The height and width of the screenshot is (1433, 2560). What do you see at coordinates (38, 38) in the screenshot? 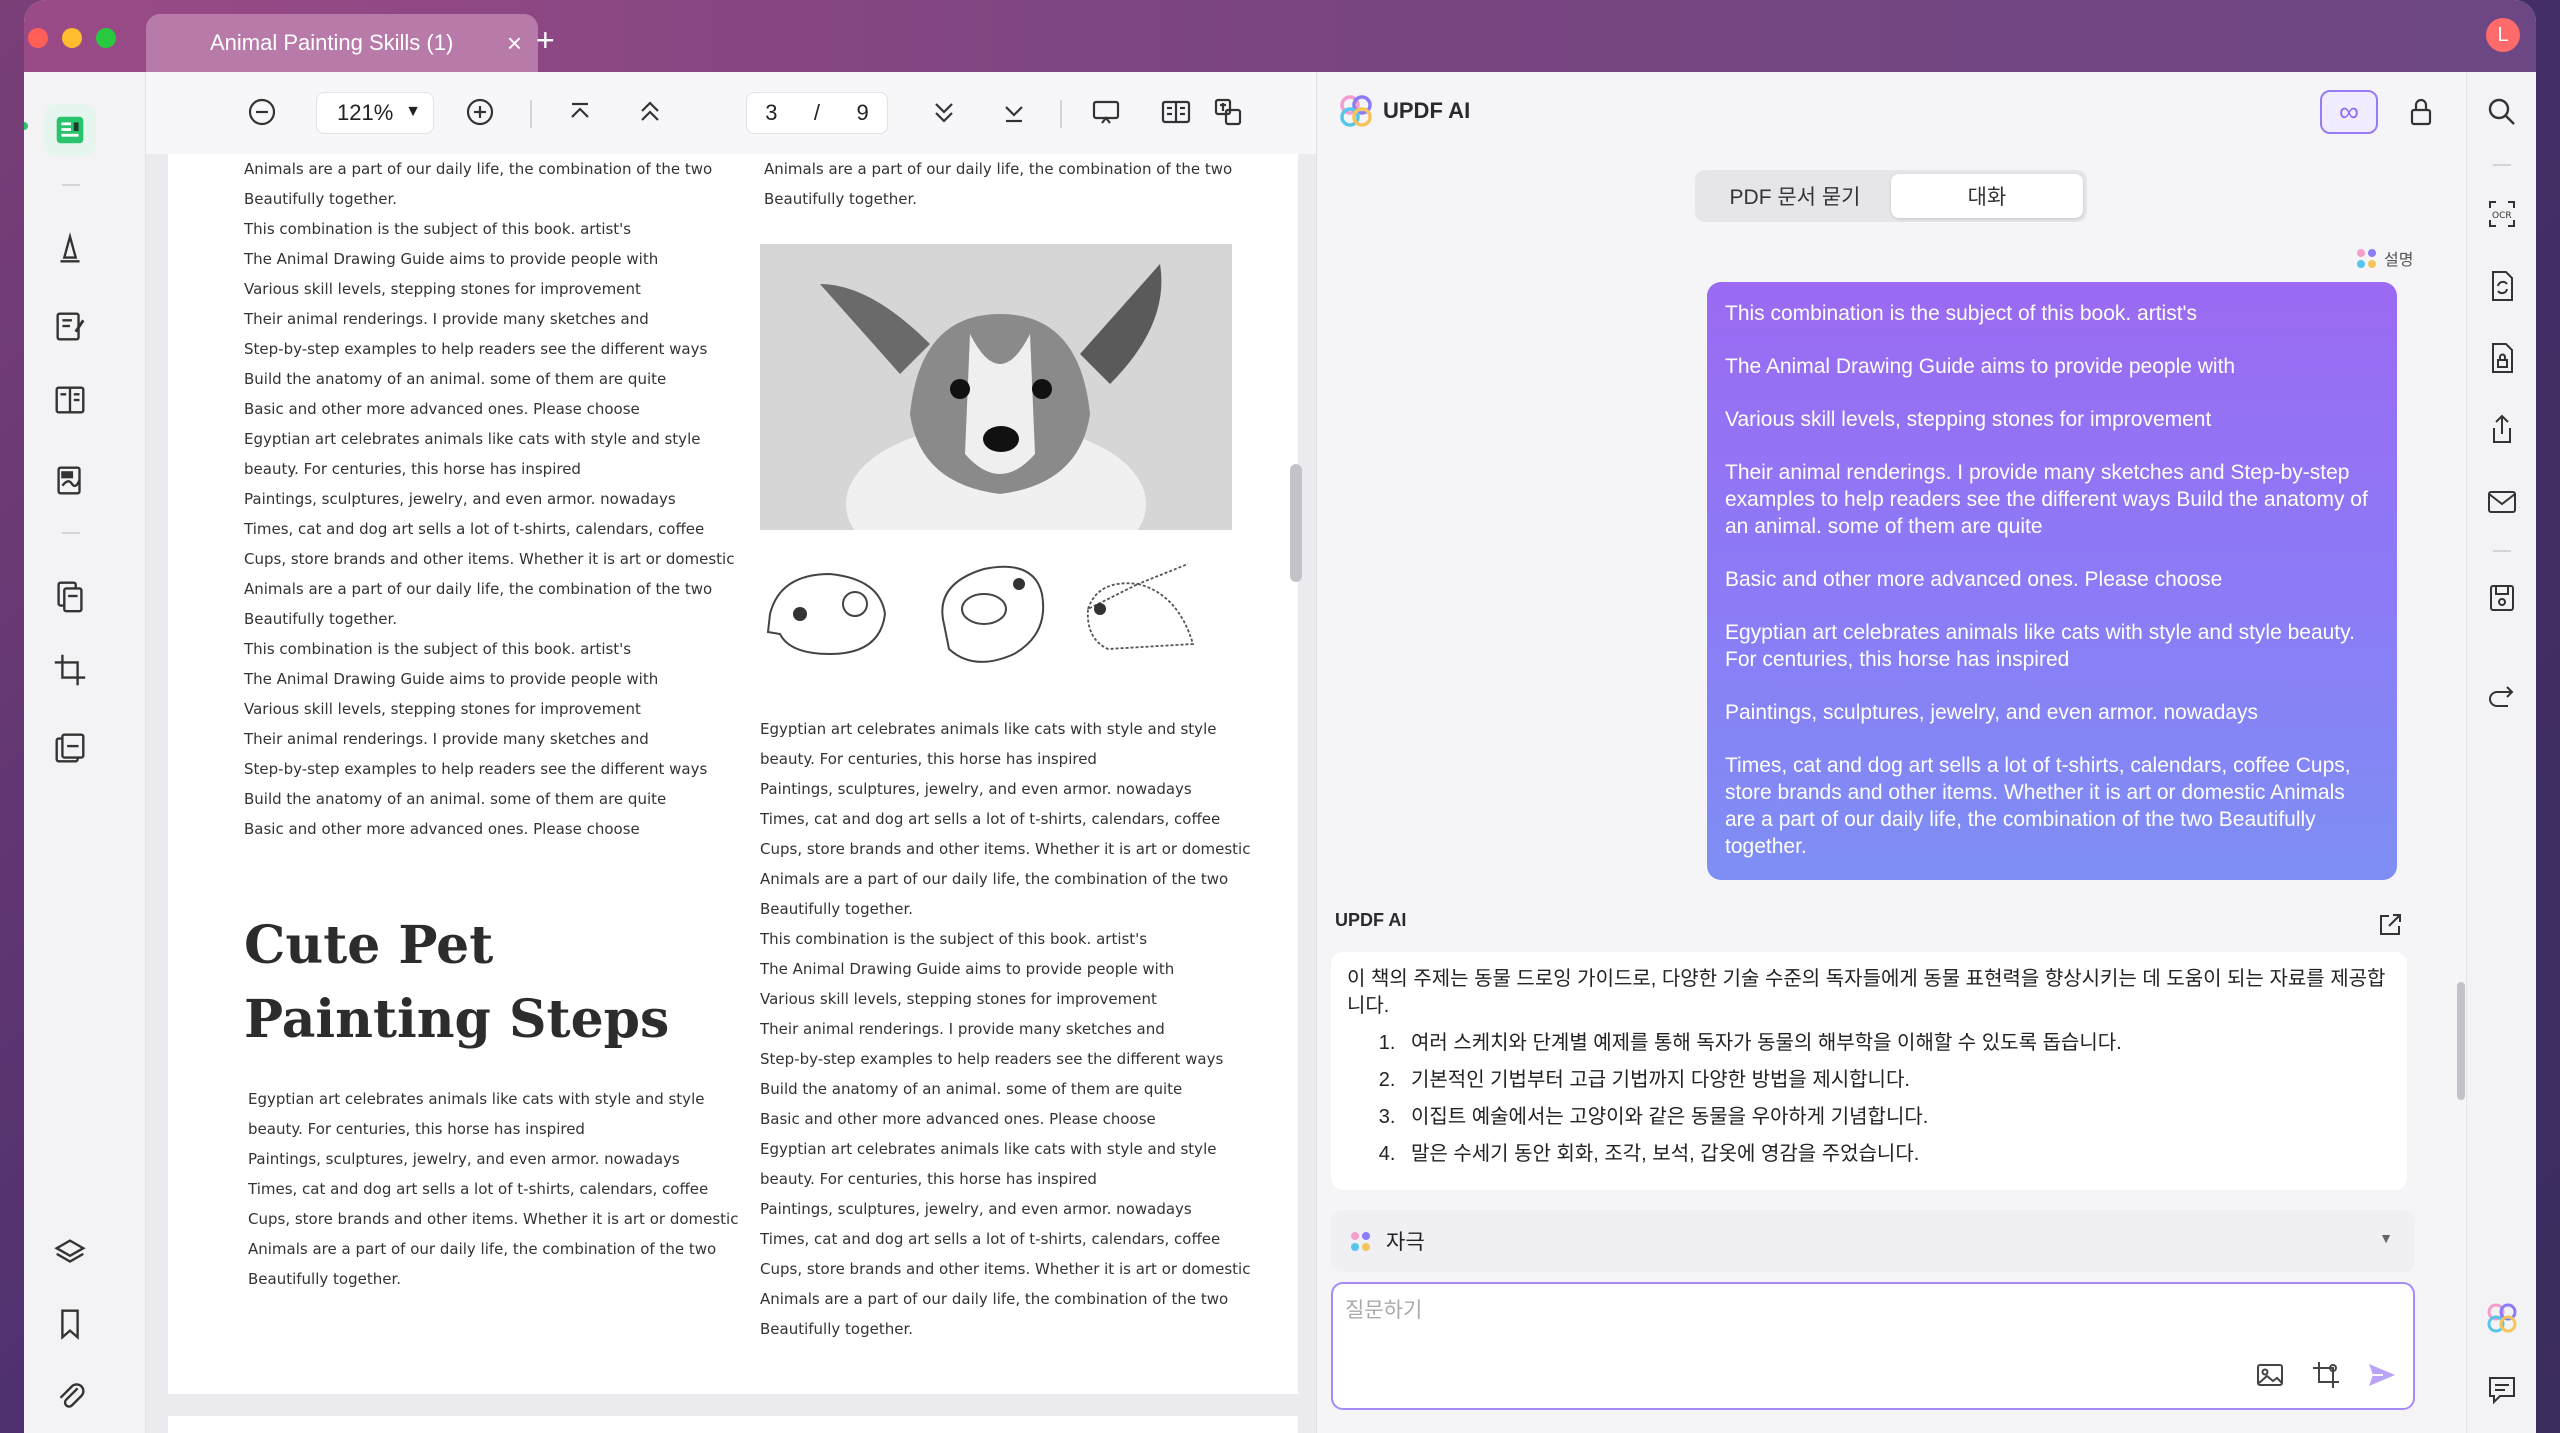
I see `close-window-button` at bounding box center [38, 38].